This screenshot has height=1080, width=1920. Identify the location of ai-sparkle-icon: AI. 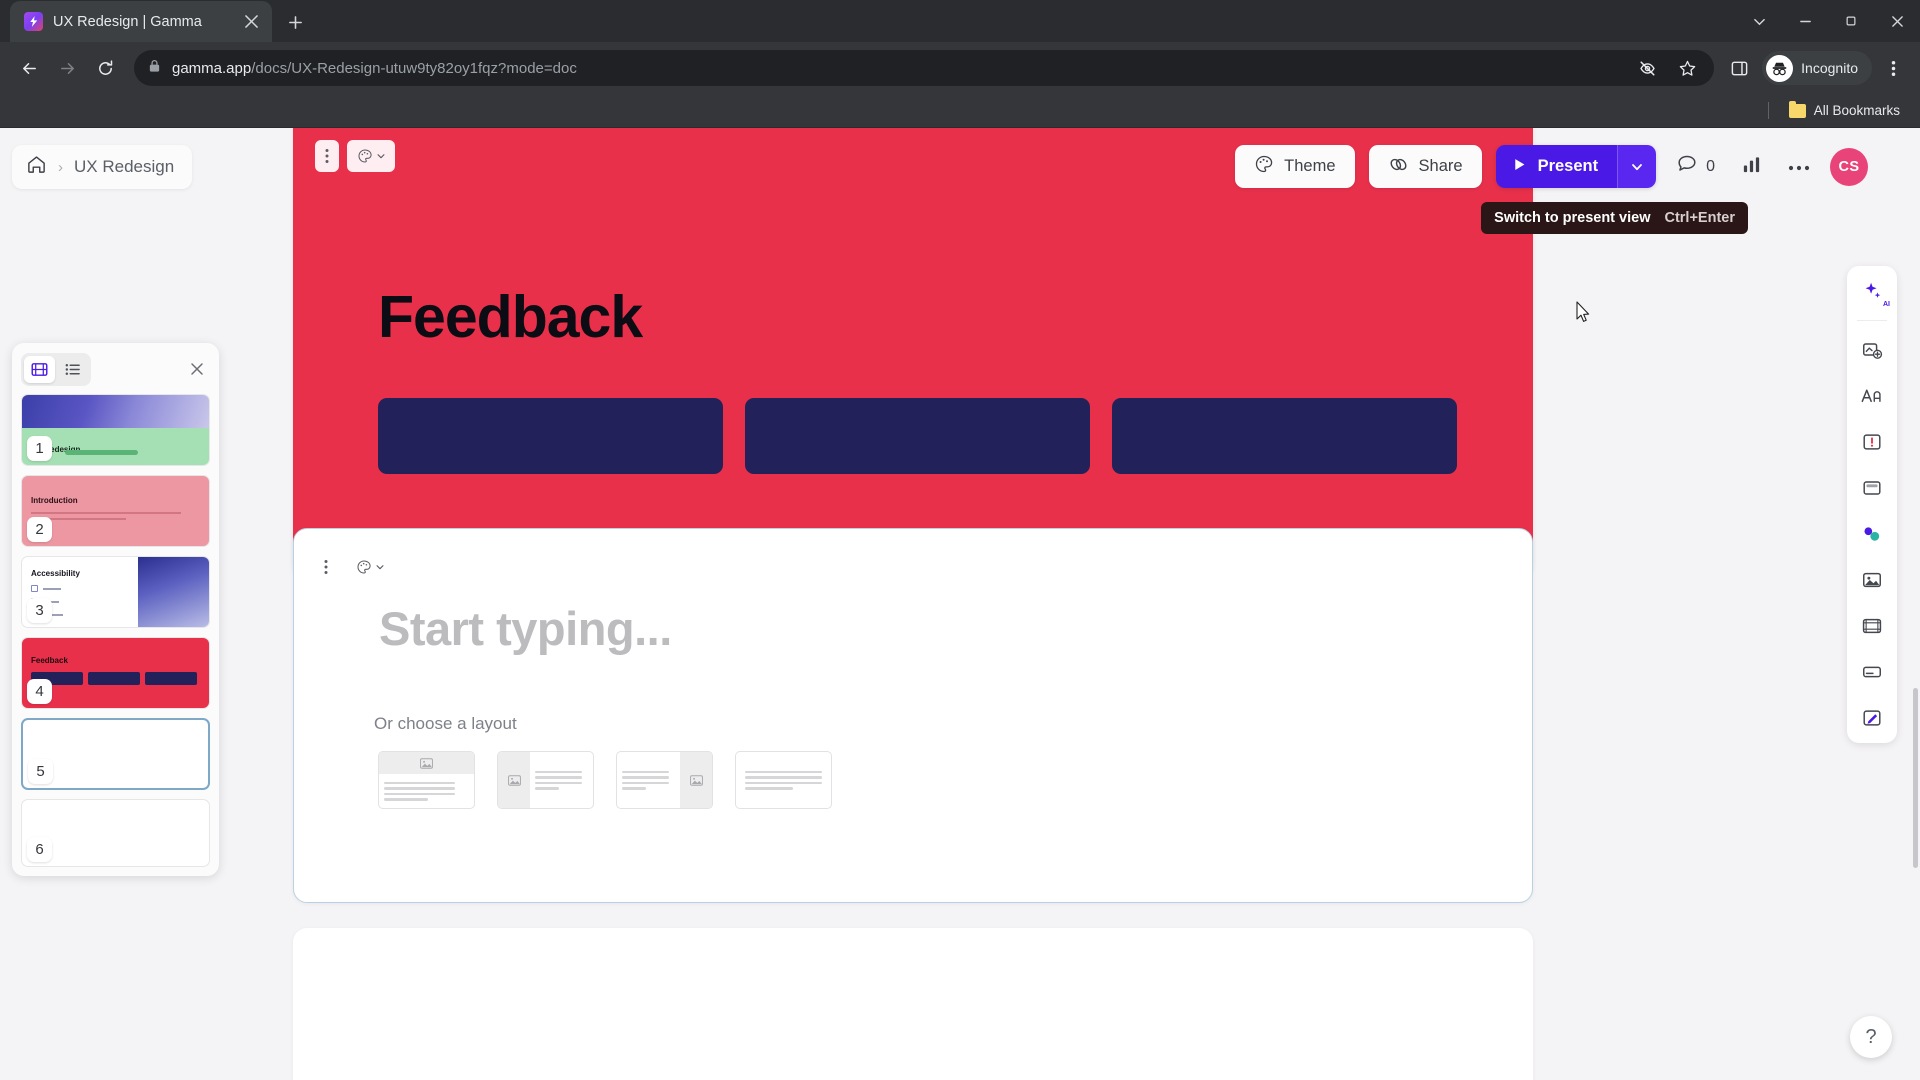
(1872, 291).